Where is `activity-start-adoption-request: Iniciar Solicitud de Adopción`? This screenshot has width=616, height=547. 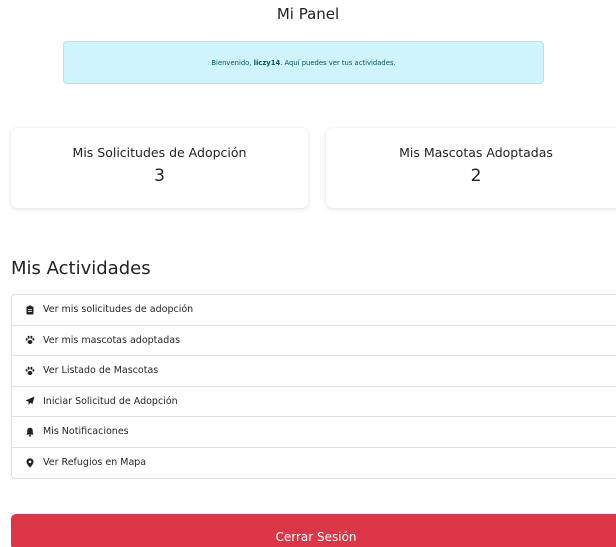
activity-start-adoption-request: Iniciar Solicitud de Adopción is located at coordinates (314, 402).